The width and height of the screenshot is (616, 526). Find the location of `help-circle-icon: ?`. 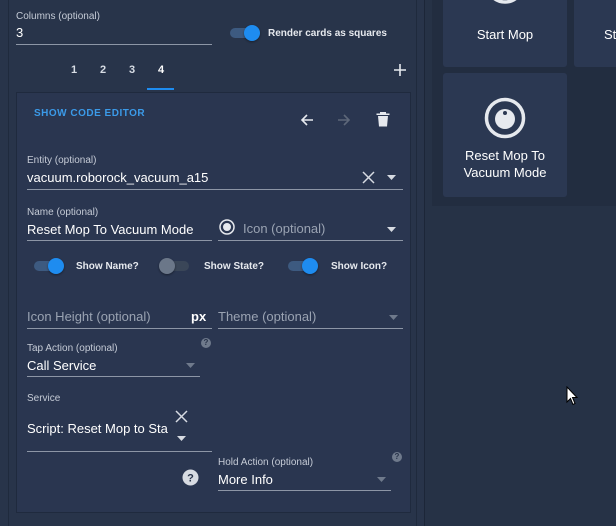

help-circle-icon: ? is located at coordinates (190, 477).